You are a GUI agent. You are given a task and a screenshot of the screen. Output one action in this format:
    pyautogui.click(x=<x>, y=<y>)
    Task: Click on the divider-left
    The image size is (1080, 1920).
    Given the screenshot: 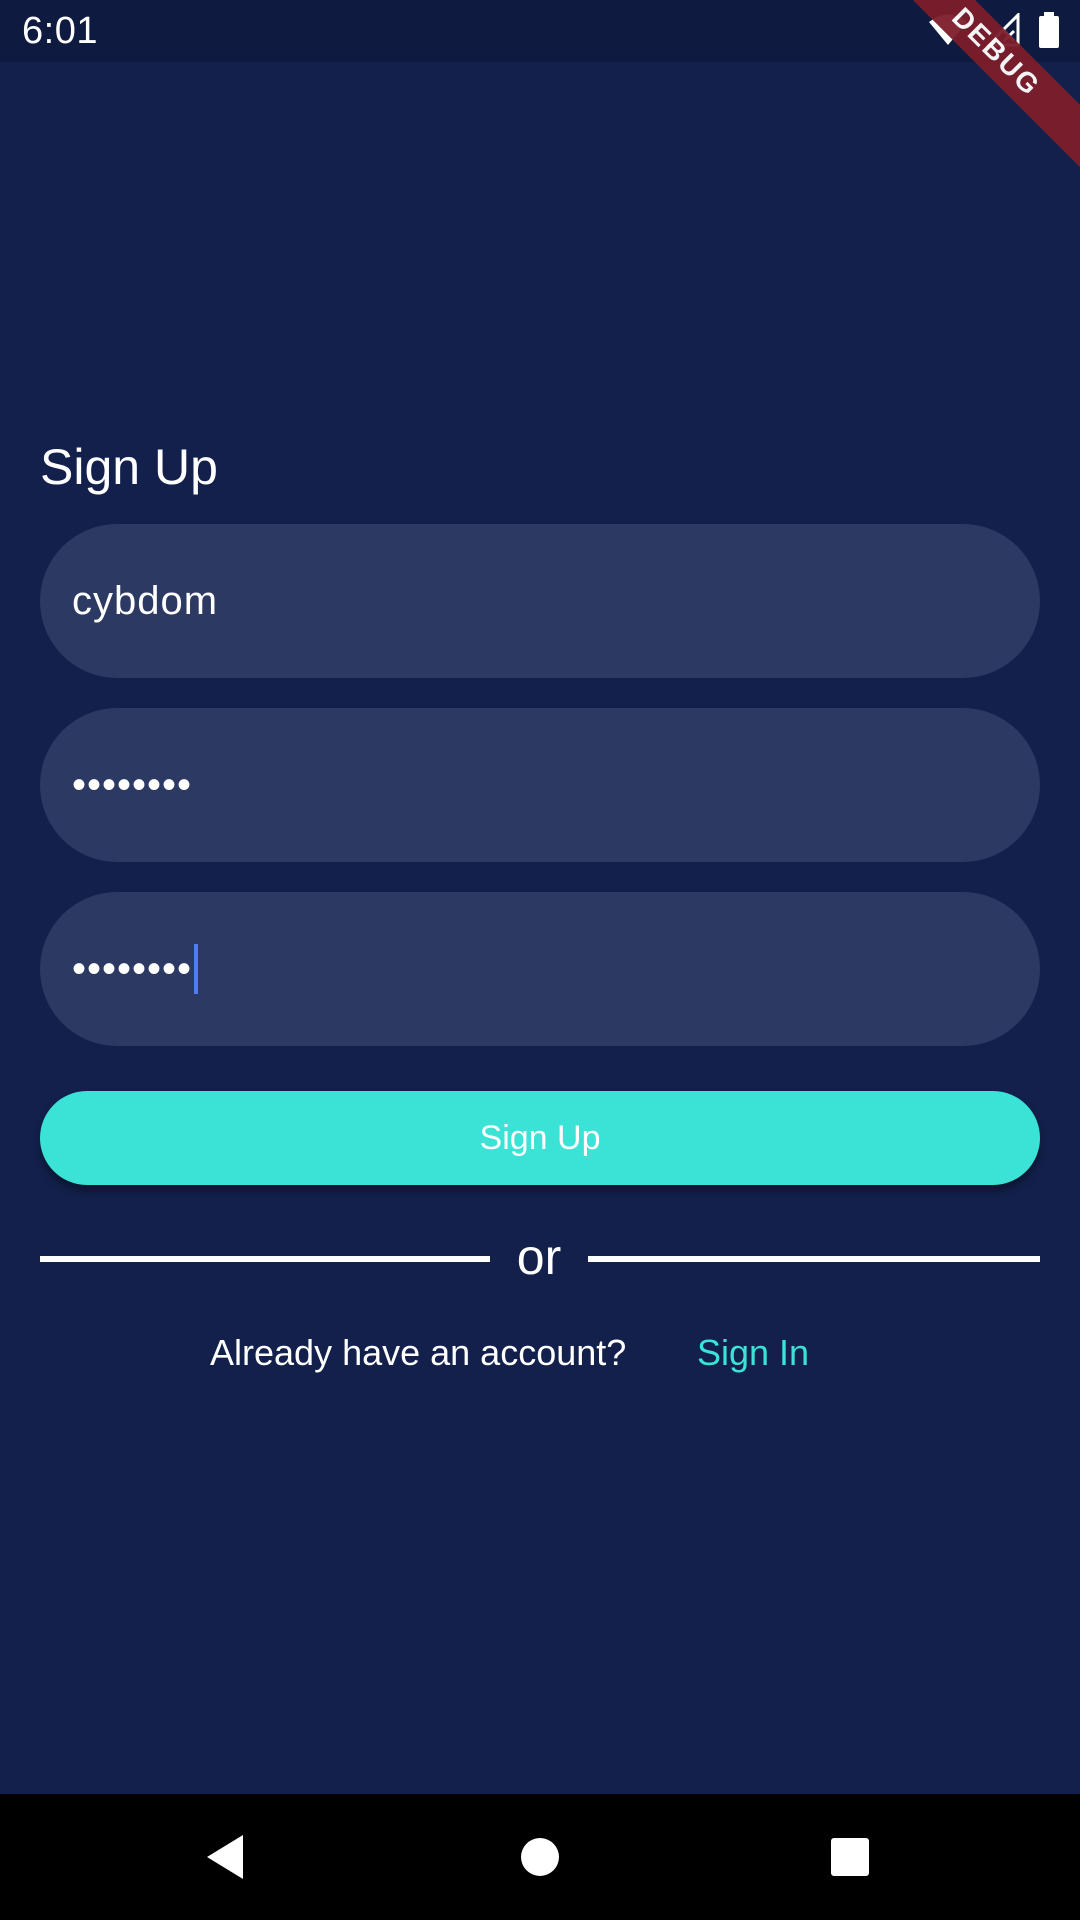 What is the action you would take?
    pyautogui.click(x=265, y=1259)
    